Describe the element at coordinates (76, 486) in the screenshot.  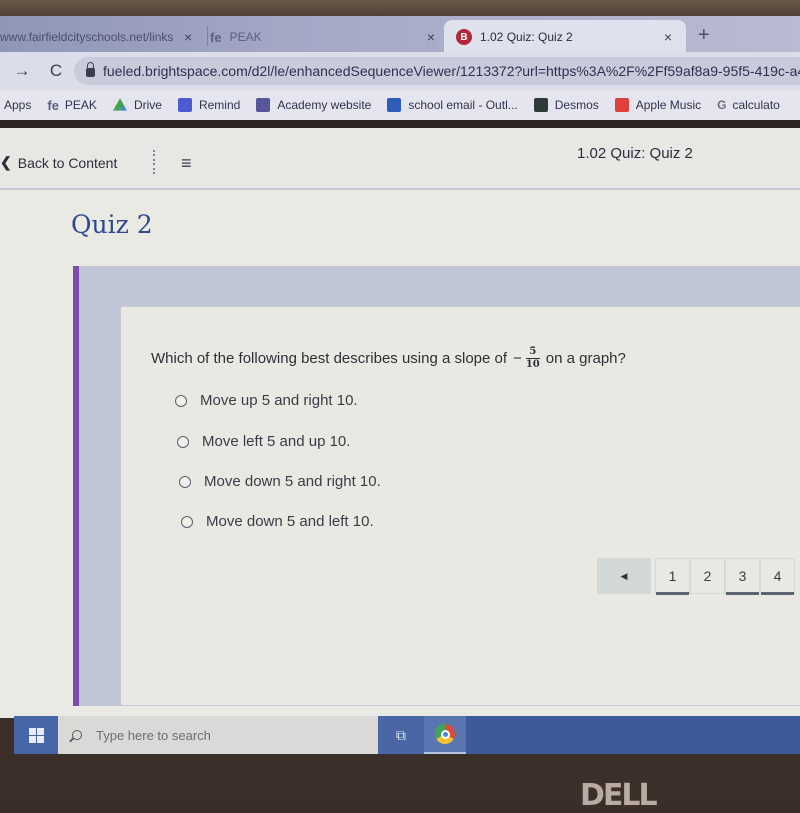
I see `accent-bar` at that location.